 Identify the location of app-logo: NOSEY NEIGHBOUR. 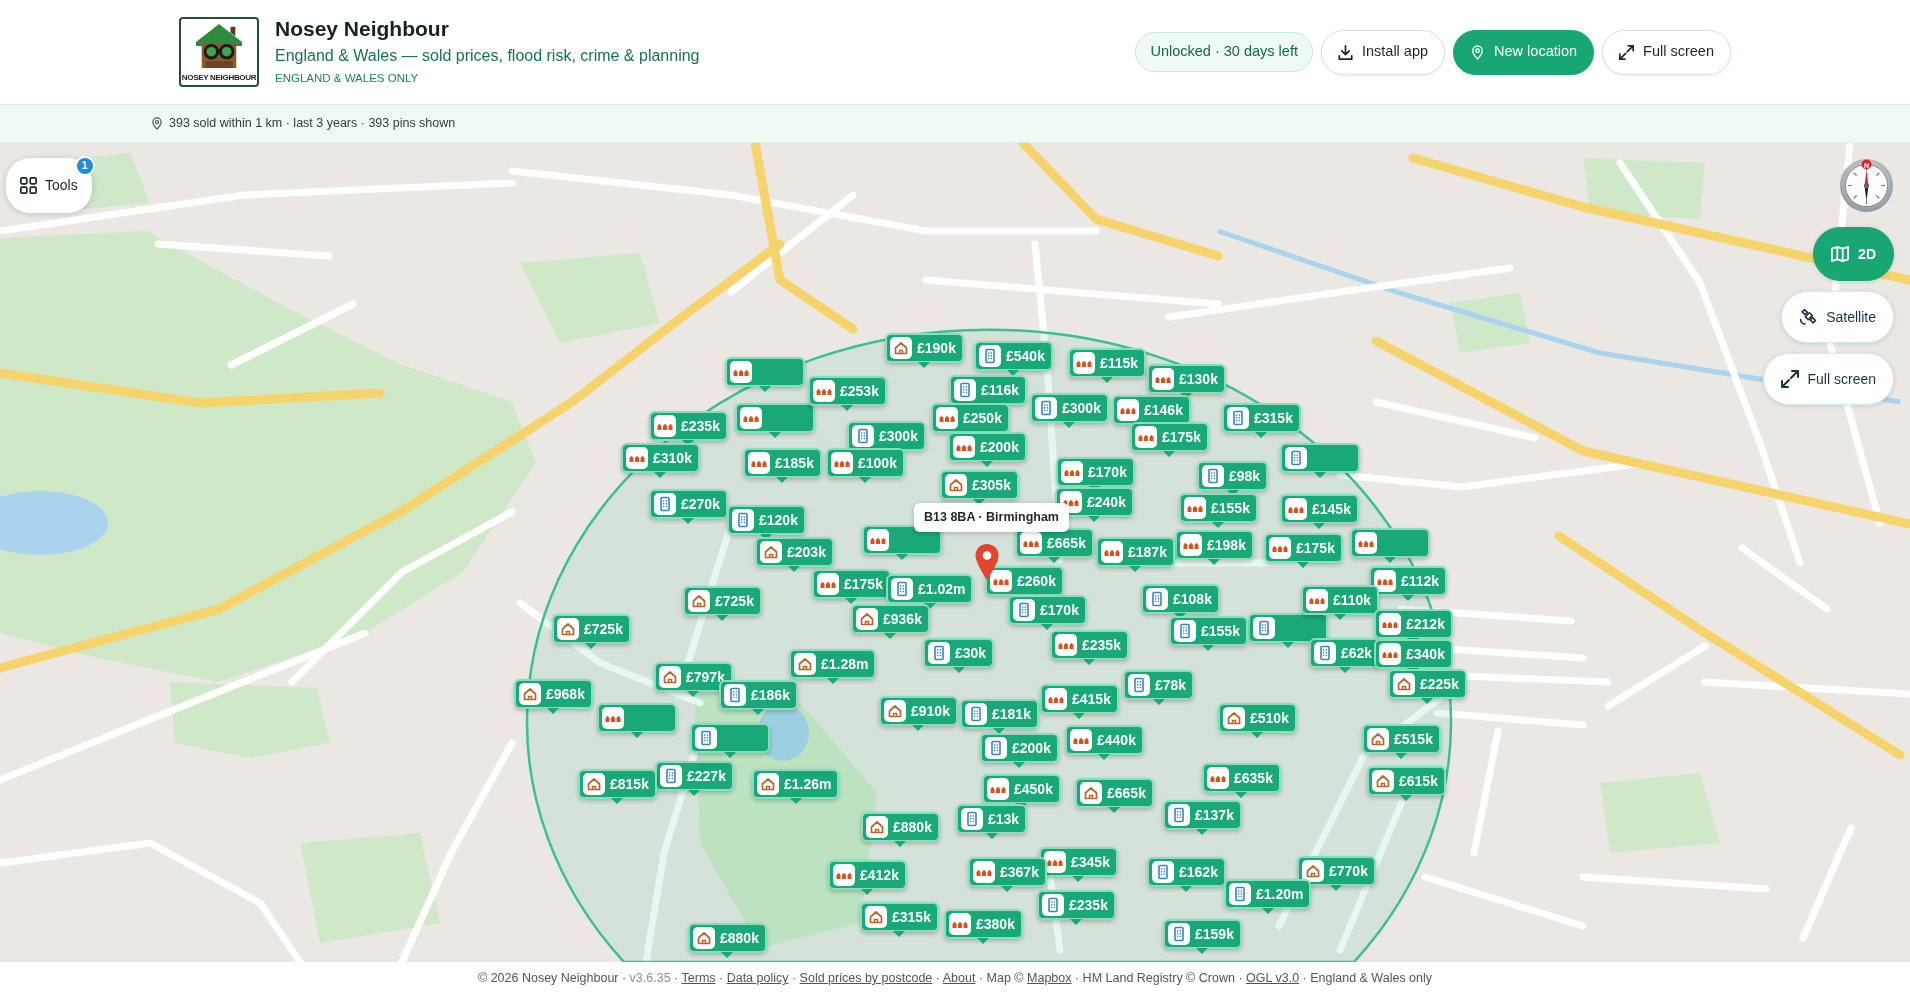
(219, 52).